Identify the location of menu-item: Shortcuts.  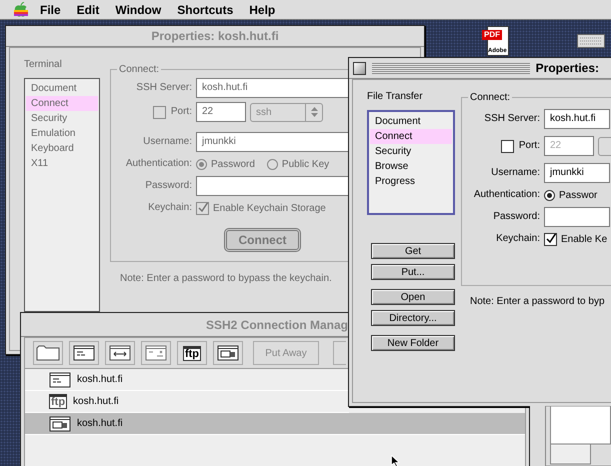
(205, 9).